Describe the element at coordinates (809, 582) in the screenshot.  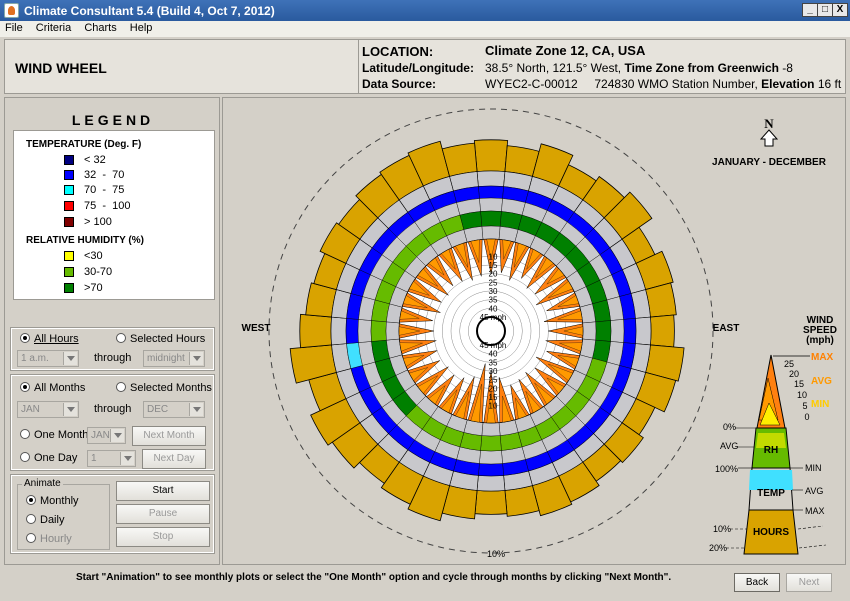
I see `next-button: Next` at that location.